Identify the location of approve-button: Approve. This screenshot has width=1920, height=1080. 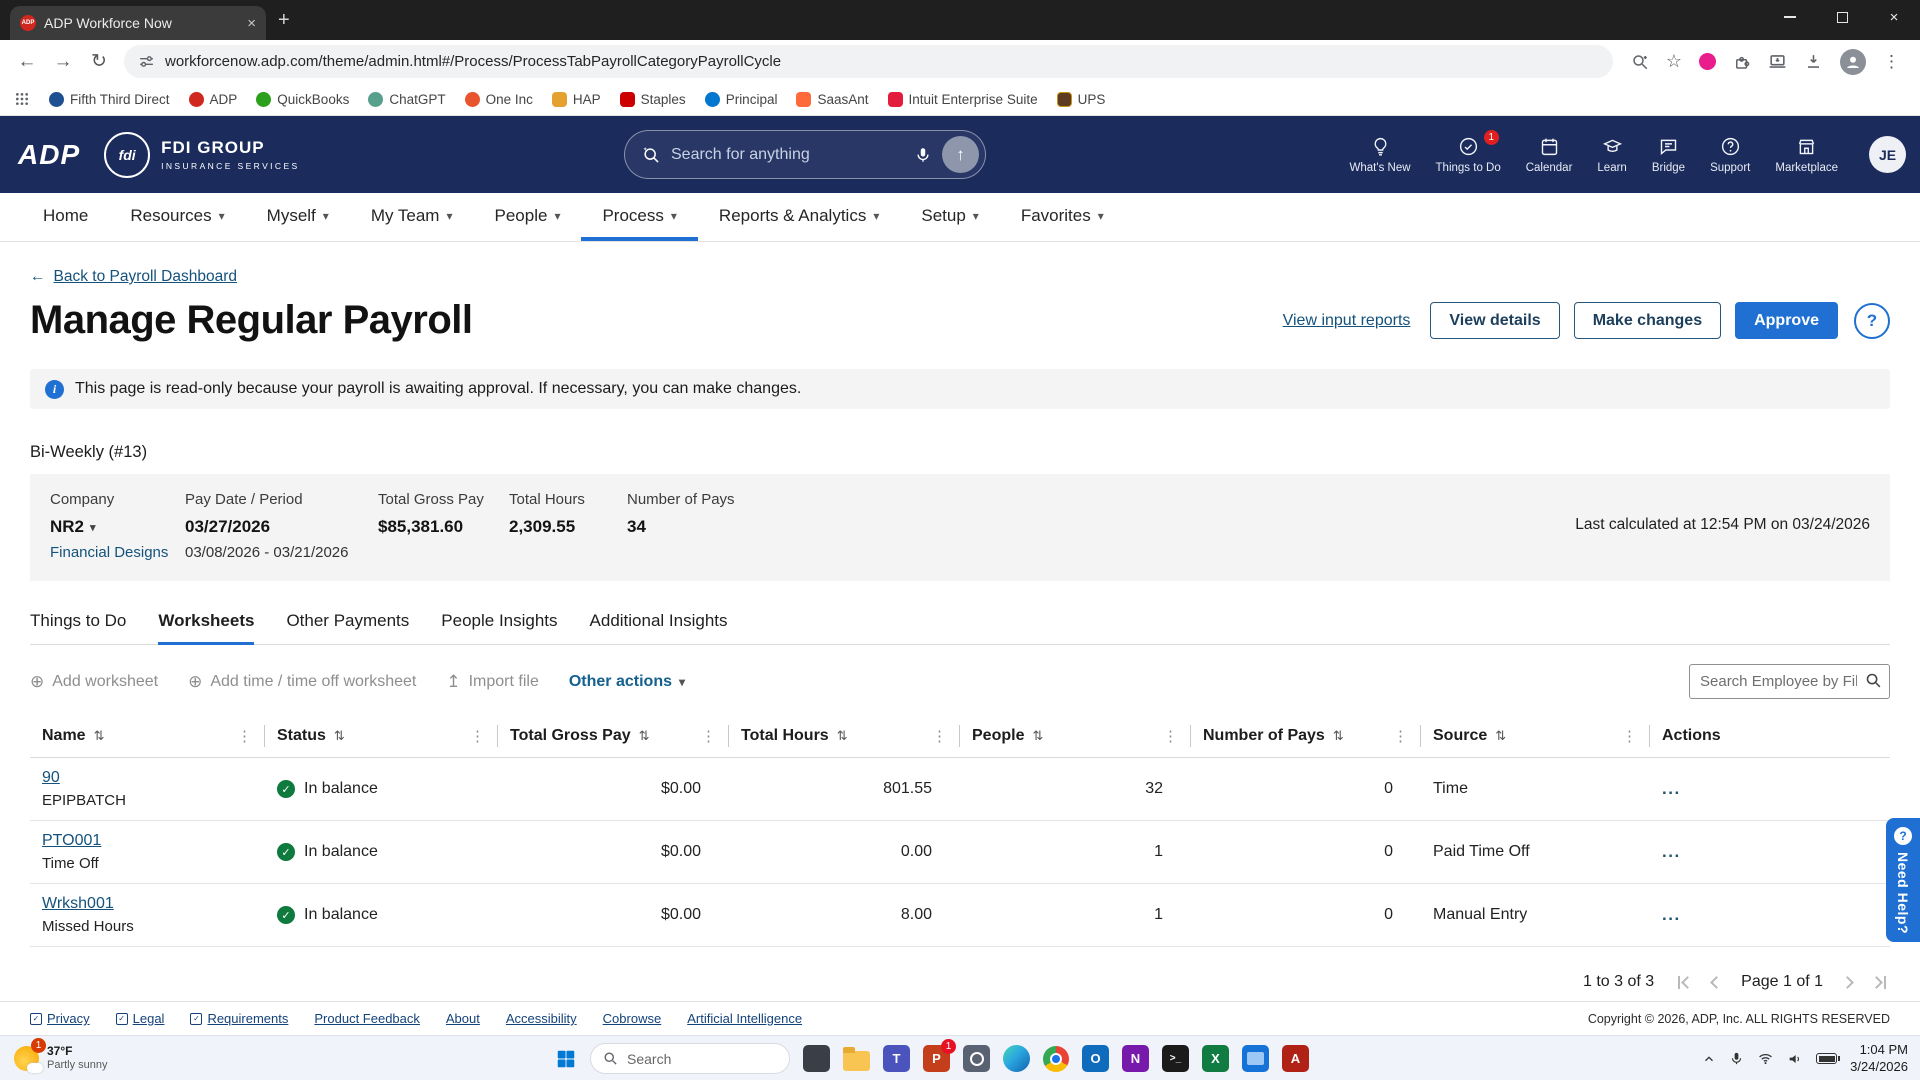
(1786, 320).